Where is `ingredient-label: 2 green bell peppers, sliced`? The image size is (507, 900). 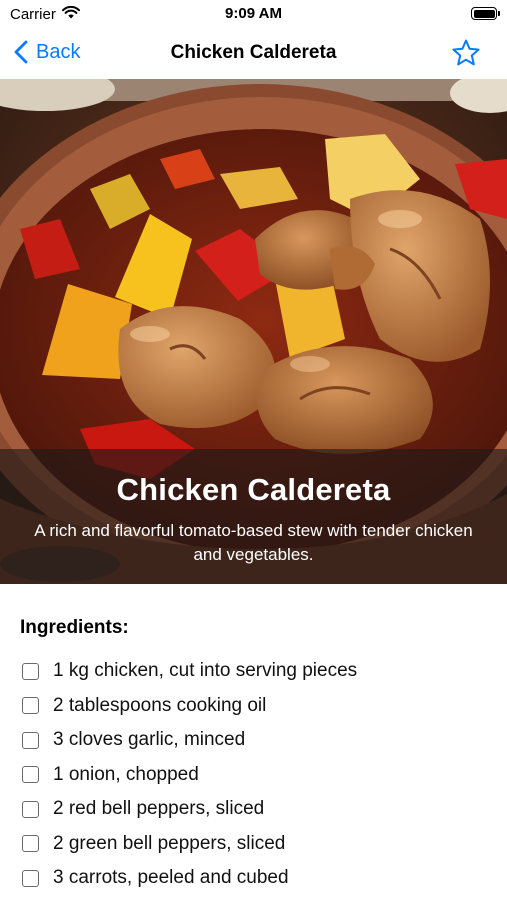
ingredient-label: 2 green bell peppers, sliced is located at coordinates (169, 843).